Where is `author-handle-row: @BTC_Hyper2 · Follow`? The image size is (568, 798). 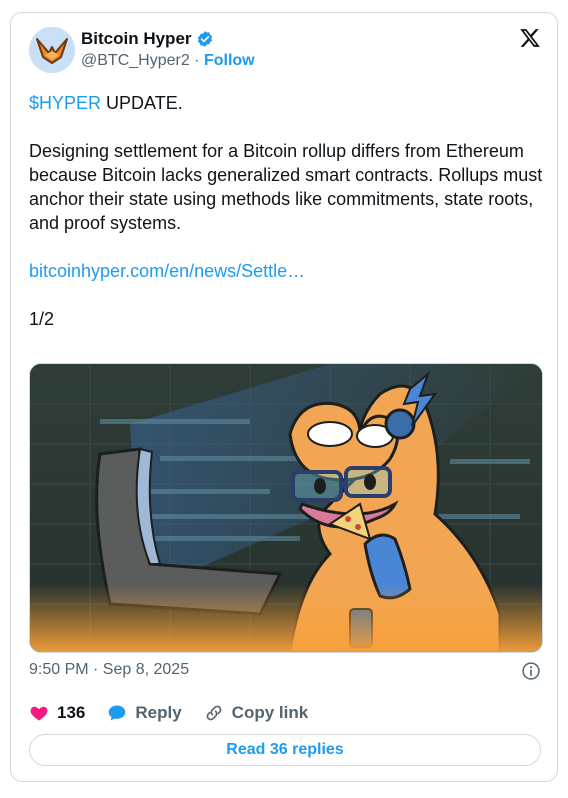 author-handle-row: @BTC_Hyper2 · Follow is located at coordinates (168, 61).